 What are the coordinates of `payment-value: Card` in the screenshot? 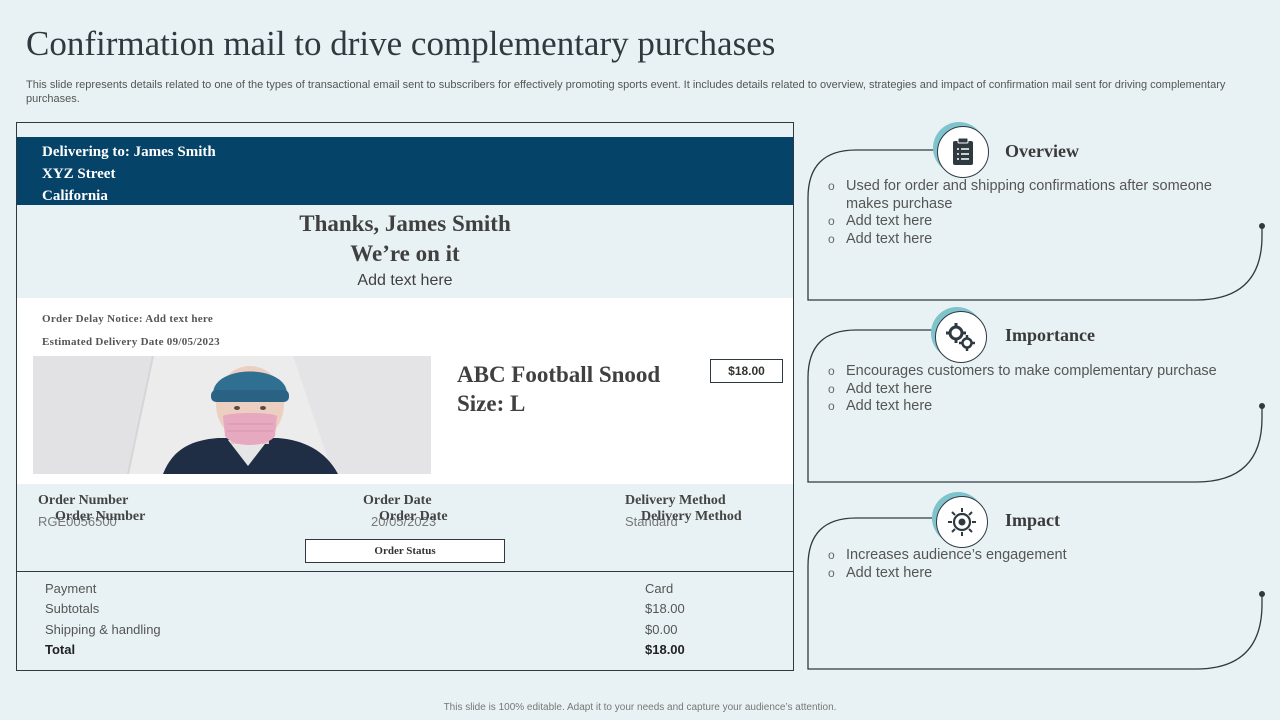 It's located at (659, 588).